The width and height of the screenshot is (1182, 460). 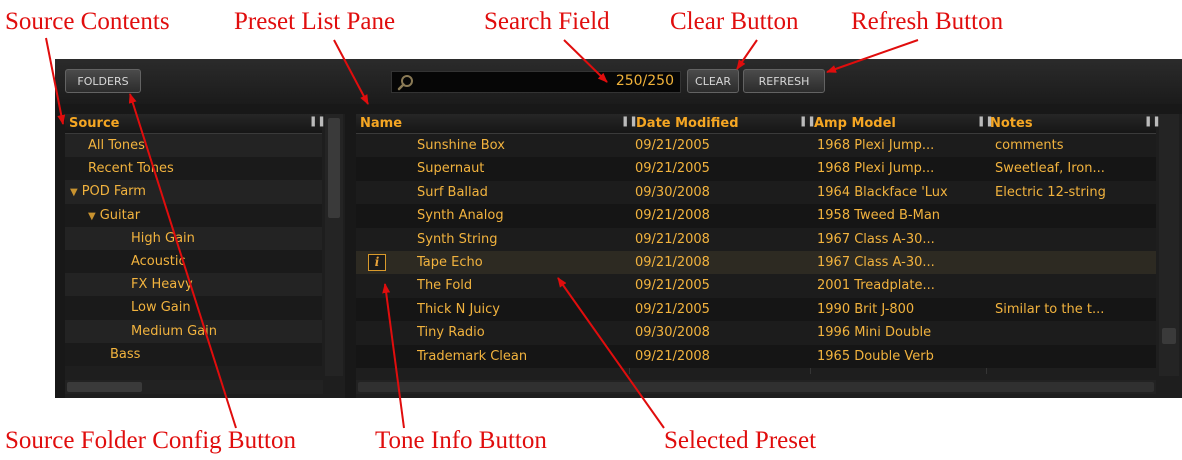 What do you see at coordinates (377, 262) in the screenshot?
I see `tone-info-button: i` at bounding box center [377, 262].